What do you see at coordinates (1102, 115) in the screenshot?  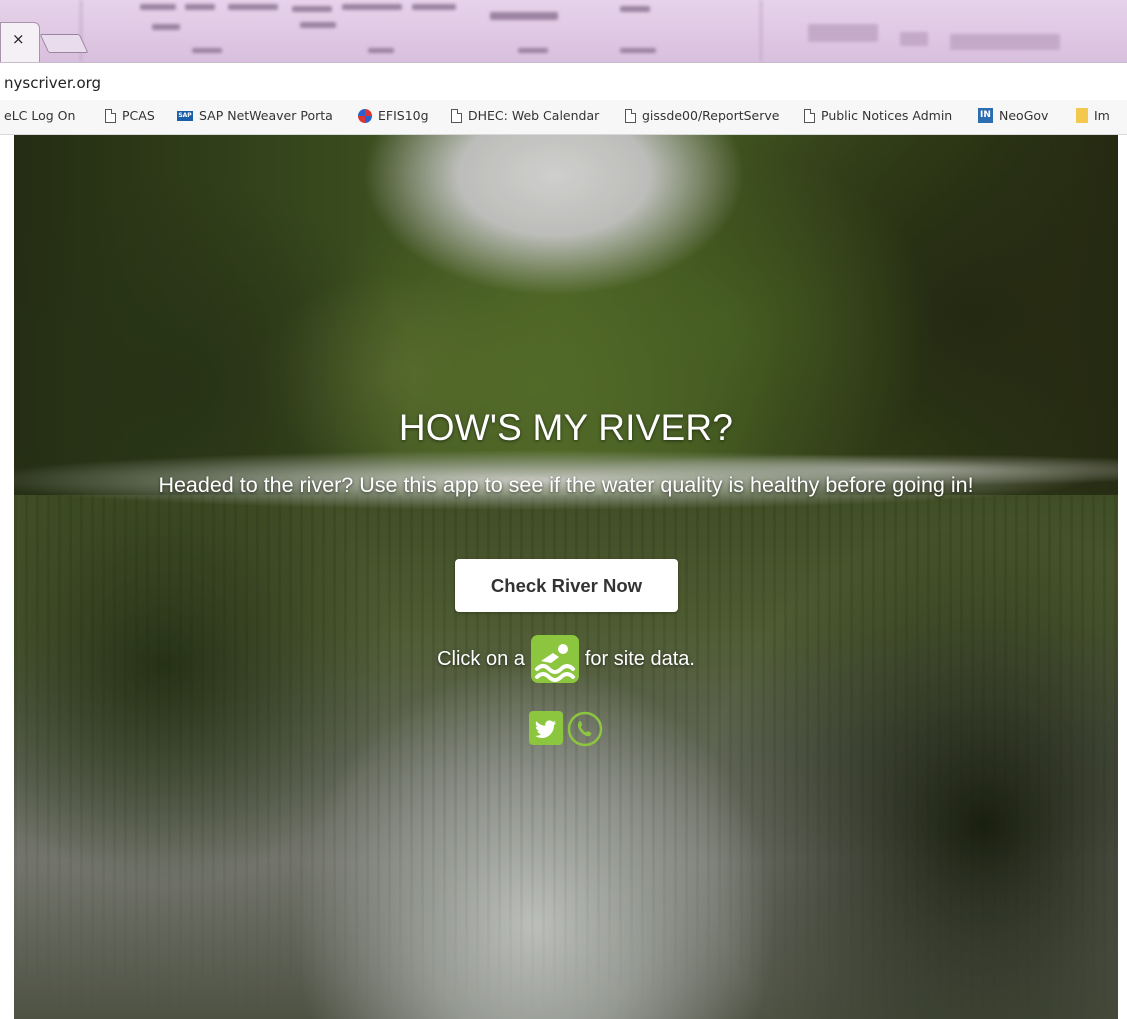 I see `bookmark-label: Im` at bounding box center [1102, 115].